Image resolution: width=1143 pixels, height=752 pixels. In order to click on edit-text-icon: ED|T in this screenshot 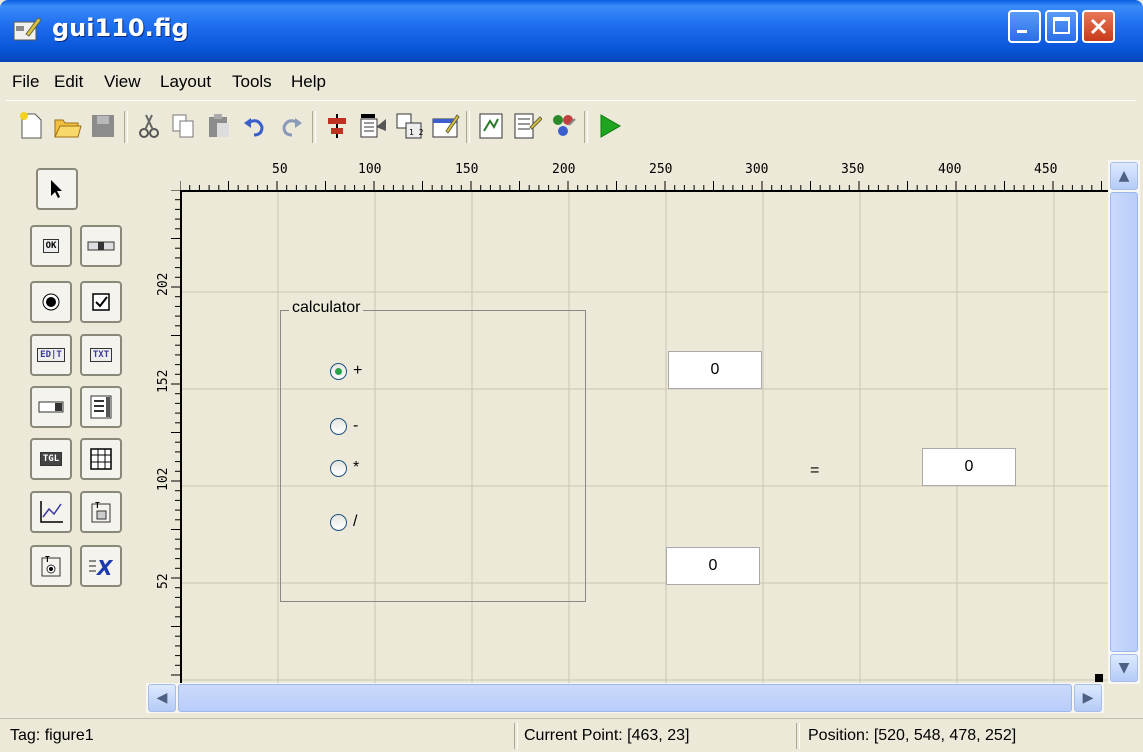, I will do `click(51, 355)`.